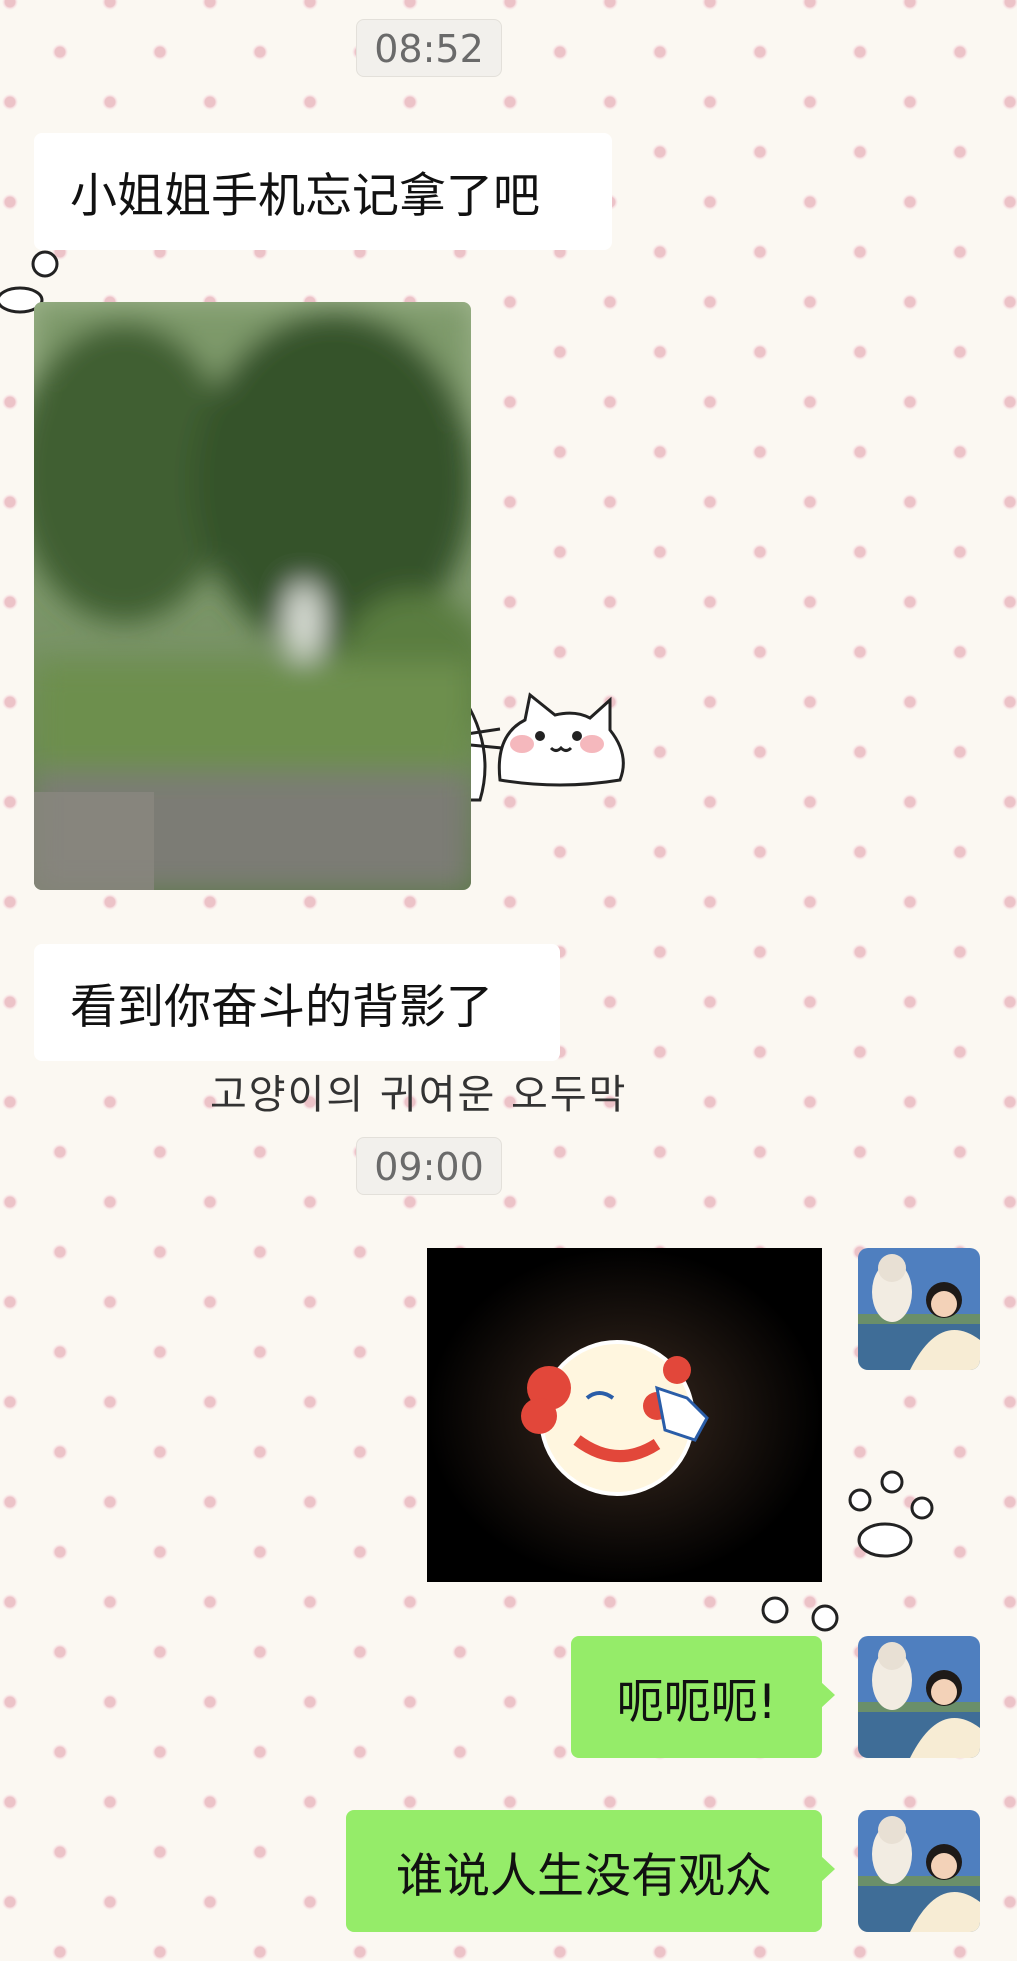  I want to click on timestamp-label: 09:00, so click(429, 1166).